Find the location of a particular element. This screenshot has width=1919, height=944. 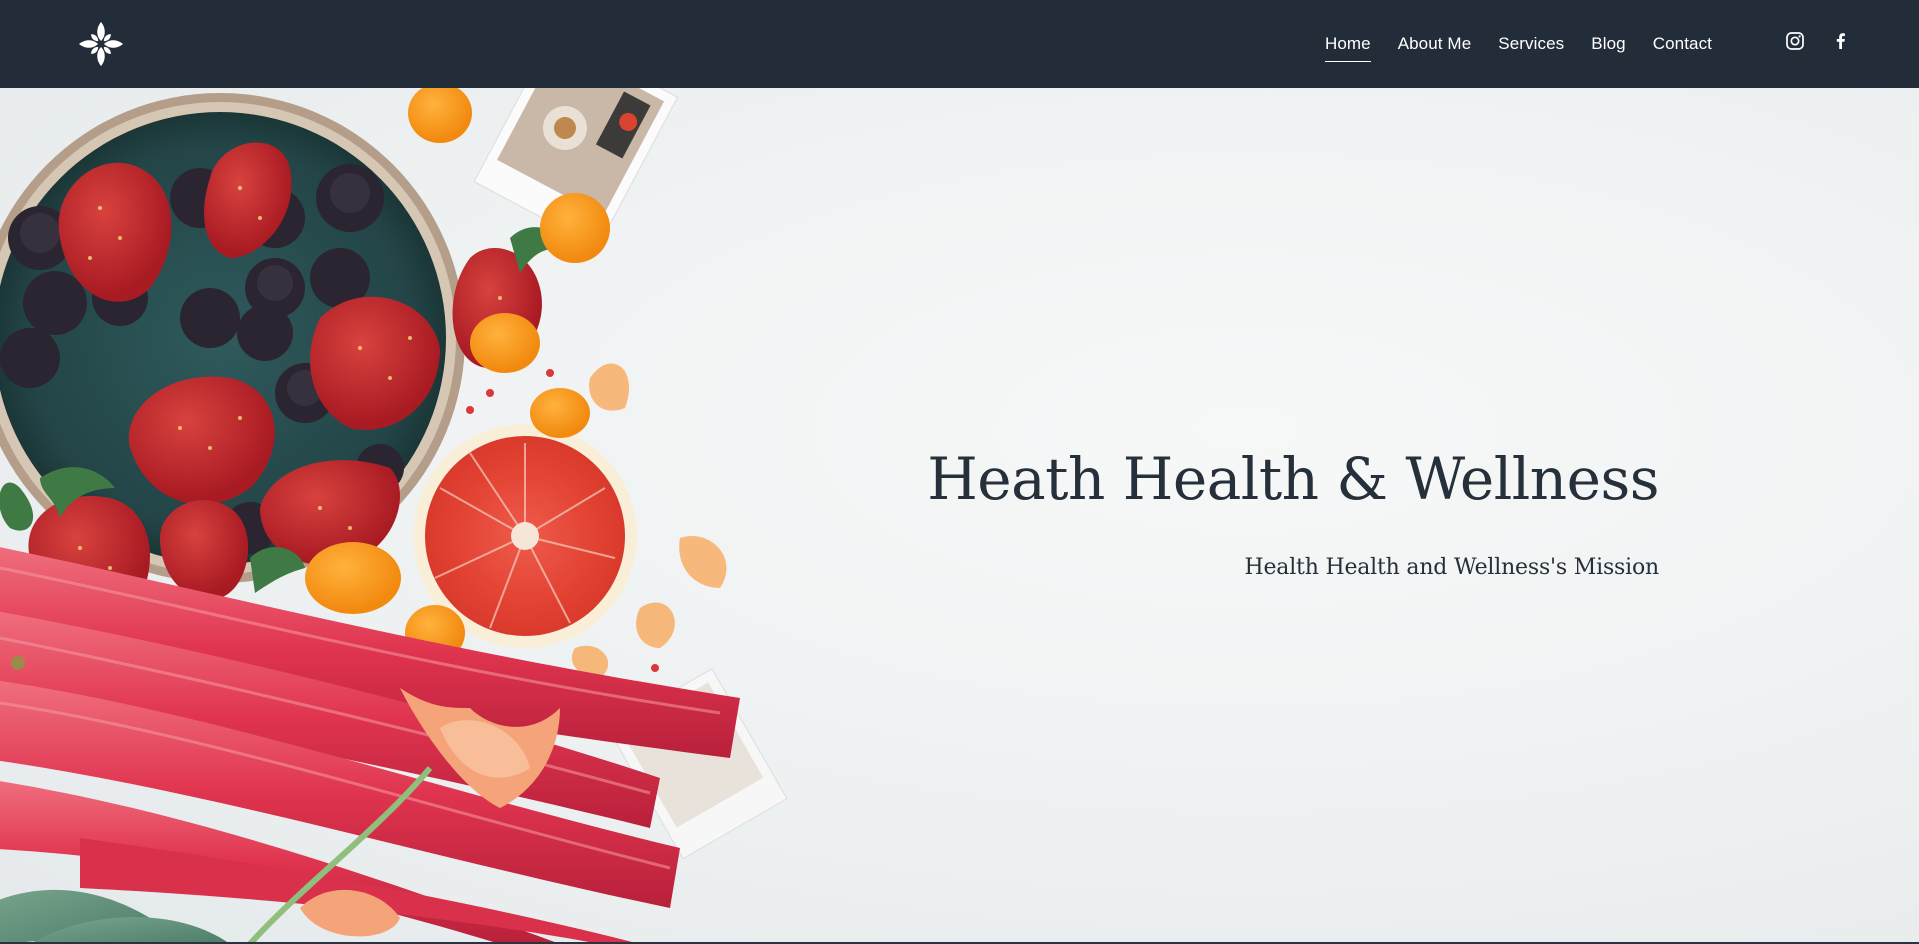

nav-contact-link: Contact is located at coordinates (1682, 44).